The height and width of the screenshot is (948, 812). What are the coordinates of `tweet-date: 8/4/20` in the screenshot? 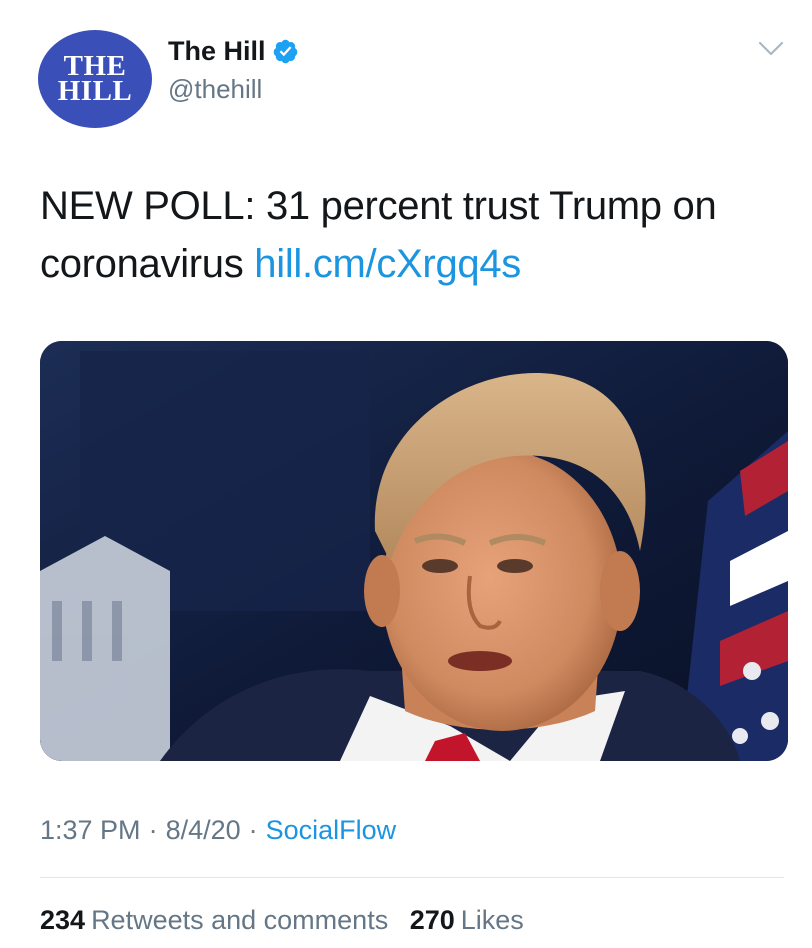 It's located at (203, 830).